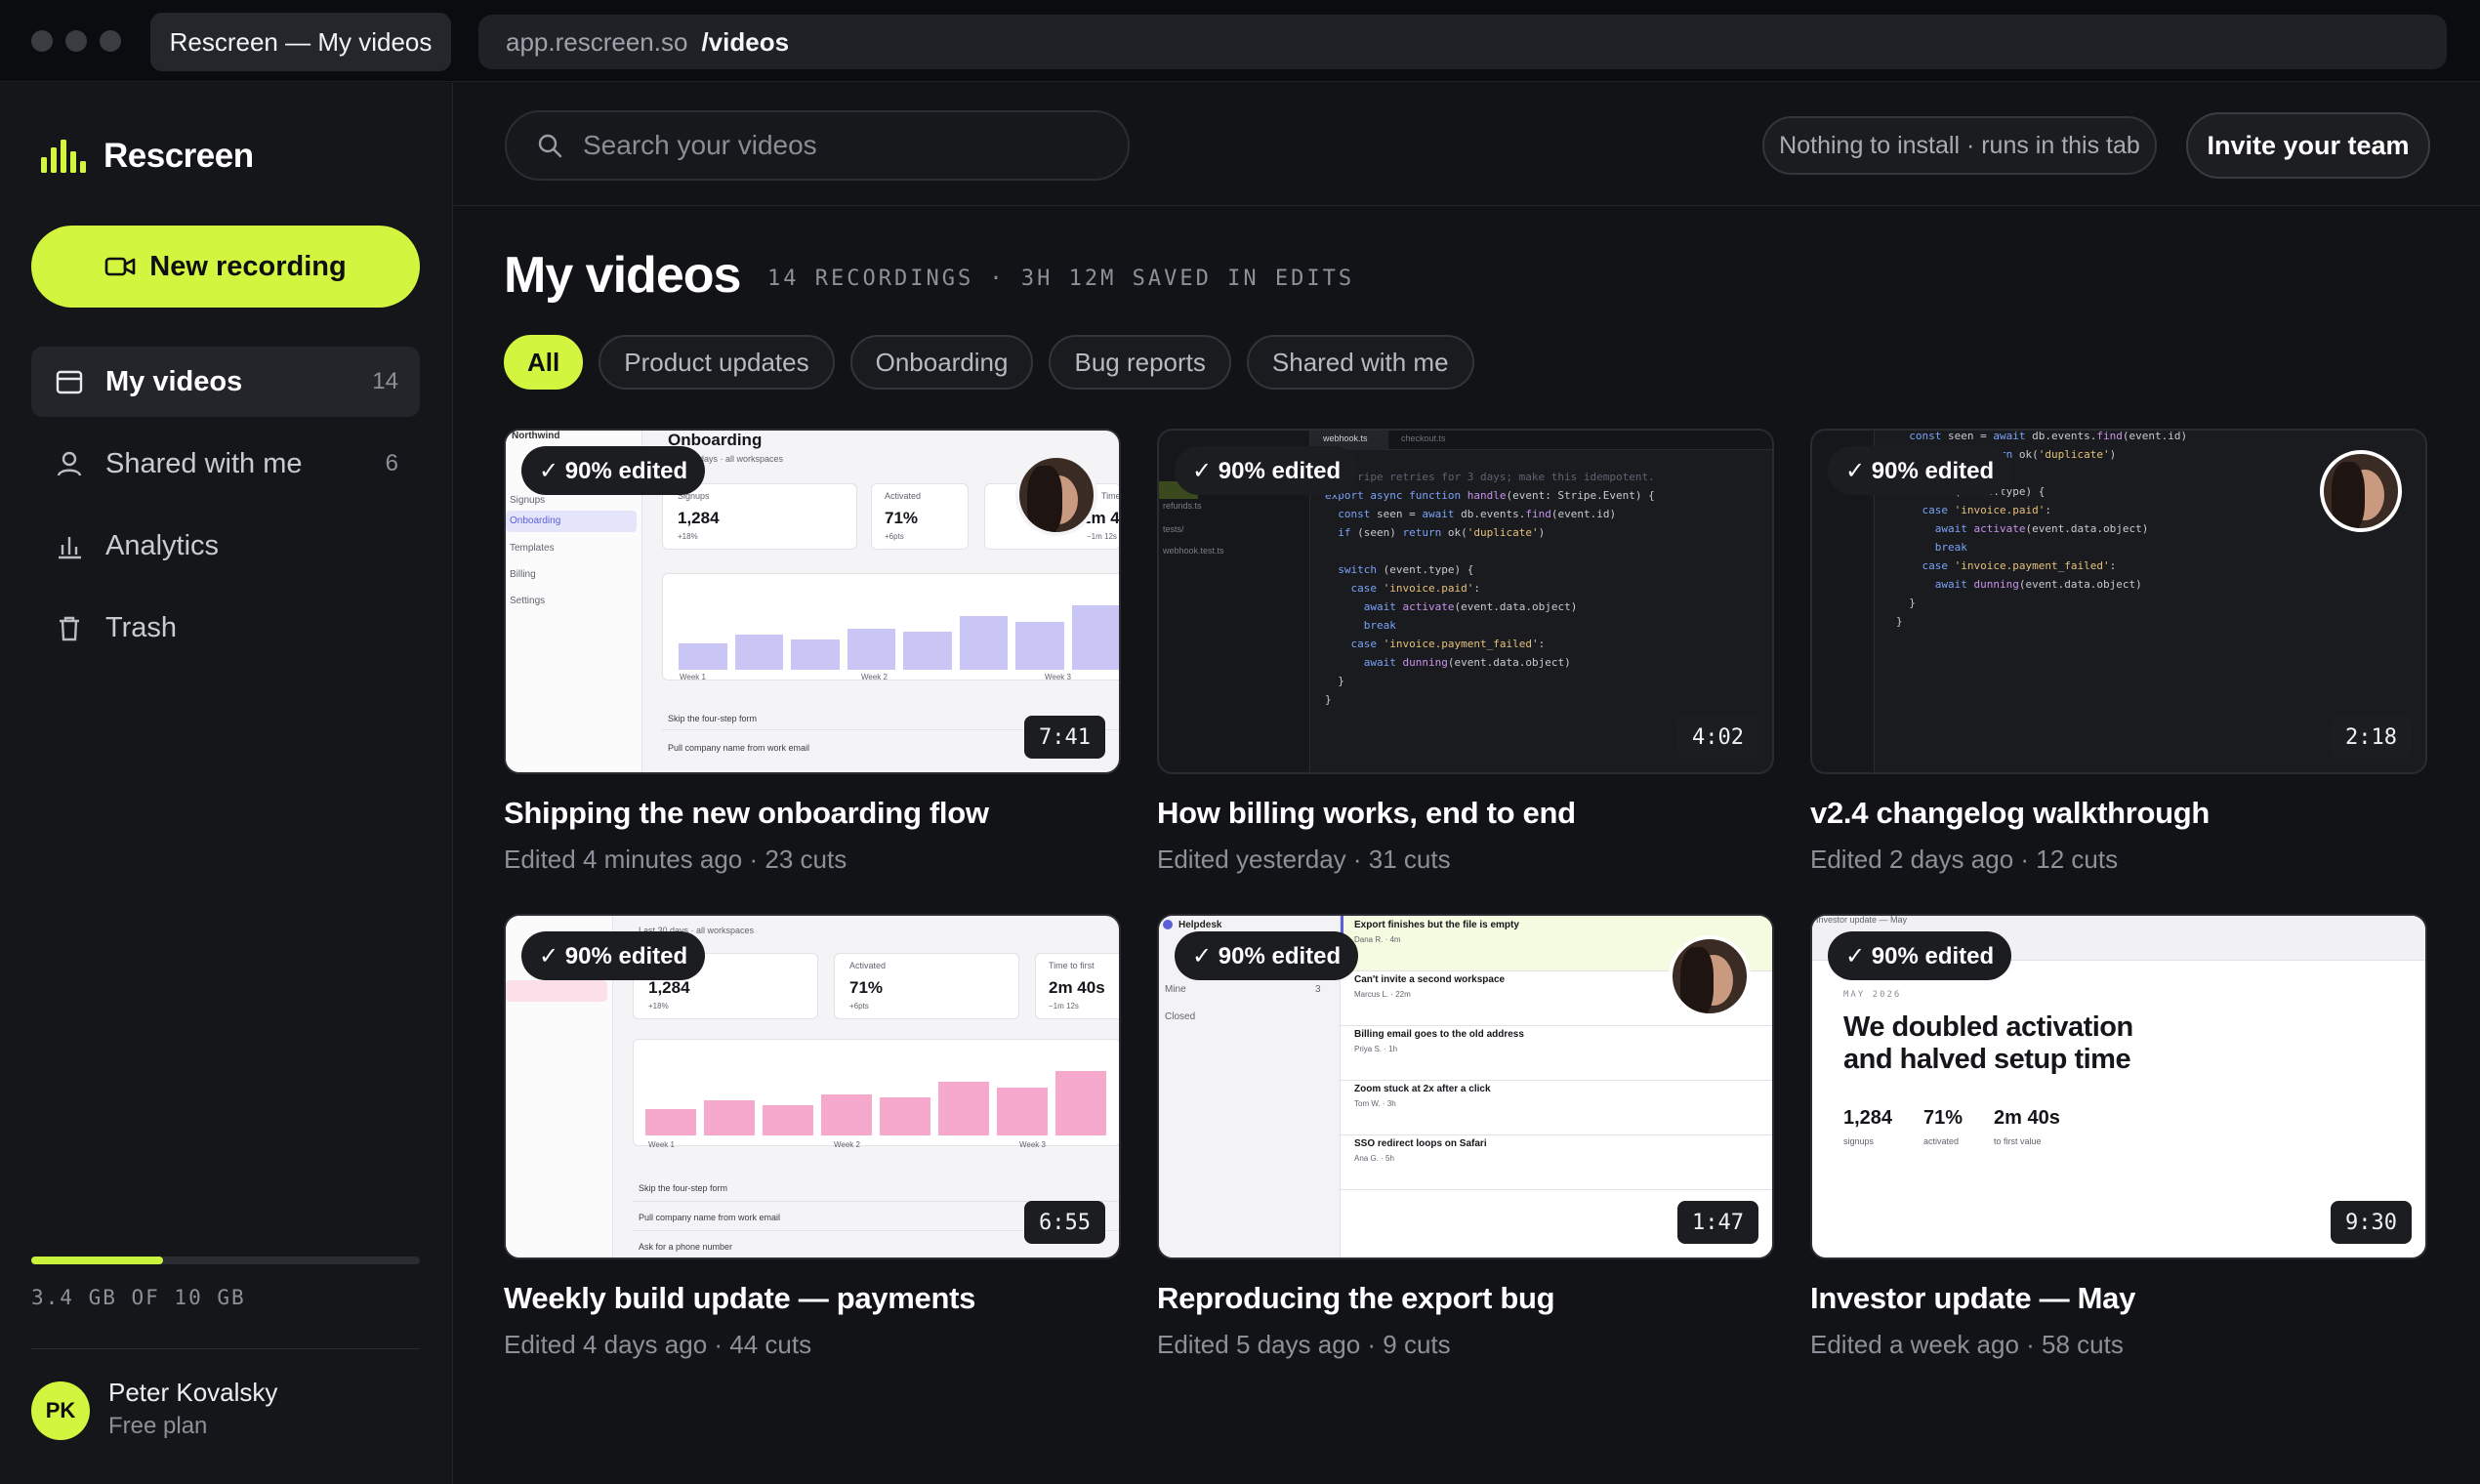 The image size is (2480, 1484). Describe the element at coordinates (1423, 438) in the screenshot. I see `thumb-editor-tab: checkout.ts` at that location.